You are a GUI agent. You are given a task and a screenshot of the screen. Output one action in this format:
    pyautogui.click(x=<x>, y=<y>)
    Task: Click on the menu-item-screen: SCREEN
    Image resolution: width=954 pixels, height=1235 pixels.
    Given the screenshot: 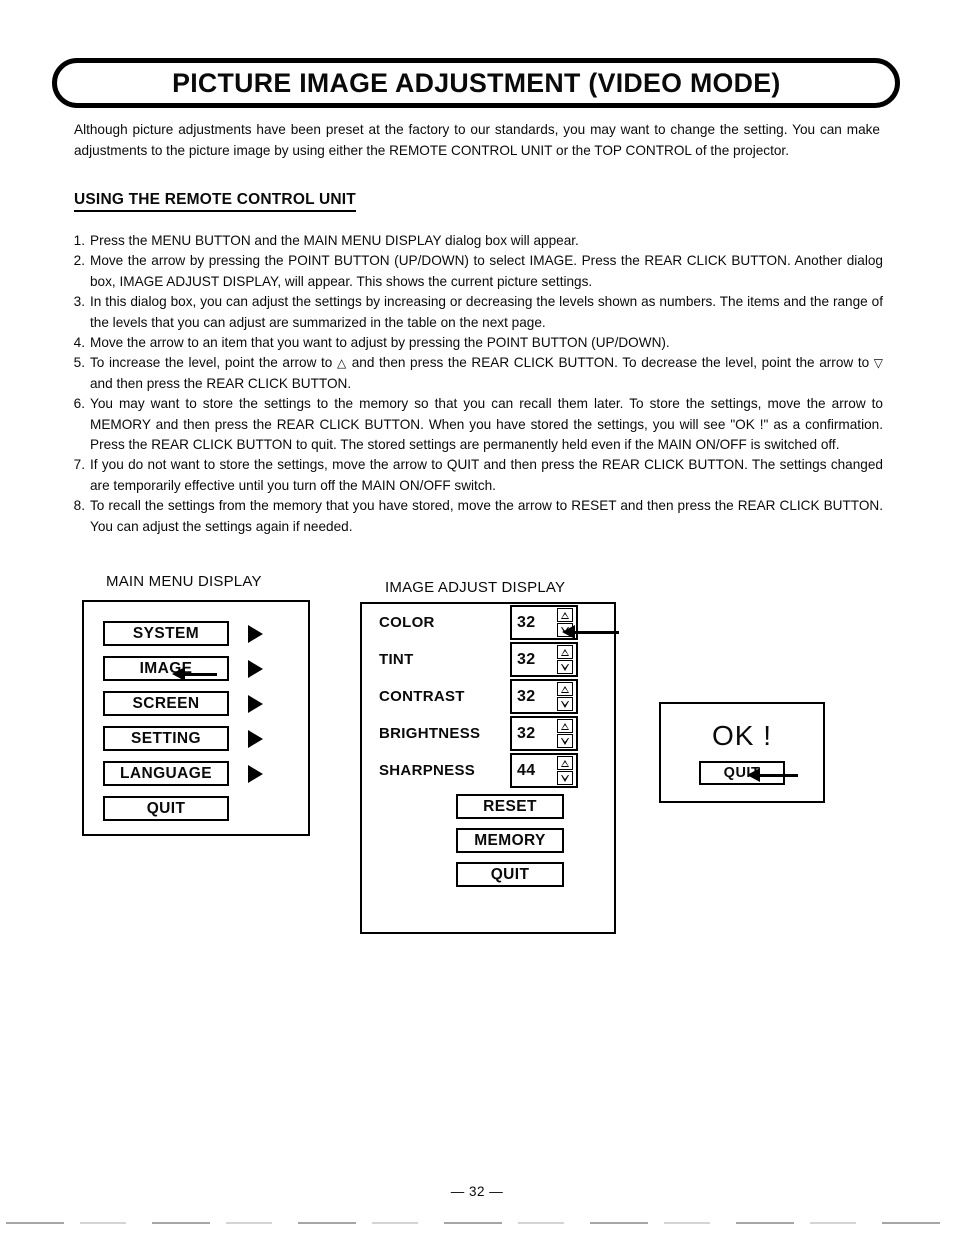 What is the action you would take?
    pyautogui.click(x=166, y=703)
    